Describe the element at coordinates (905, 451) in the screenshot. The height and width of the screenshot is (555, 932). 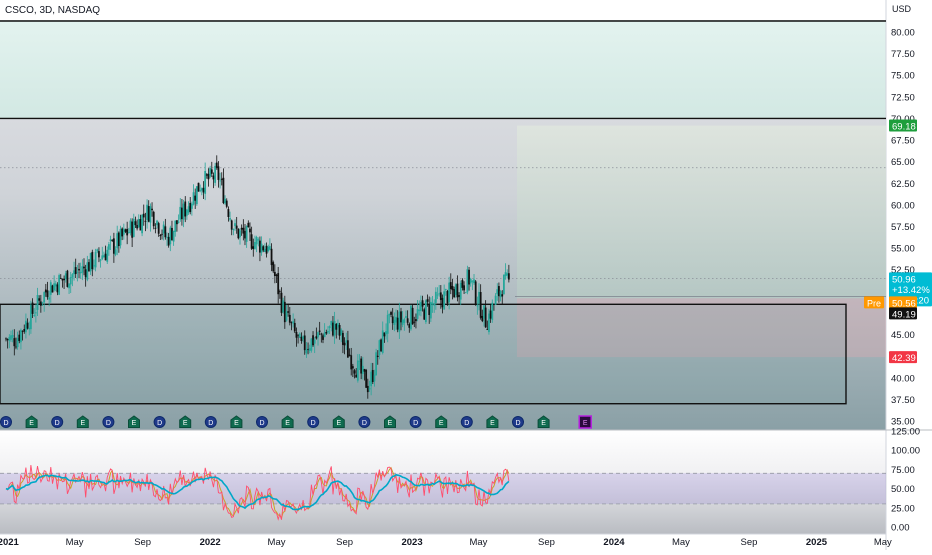
I see `indicator-axis-tick: 100.00` at that location.